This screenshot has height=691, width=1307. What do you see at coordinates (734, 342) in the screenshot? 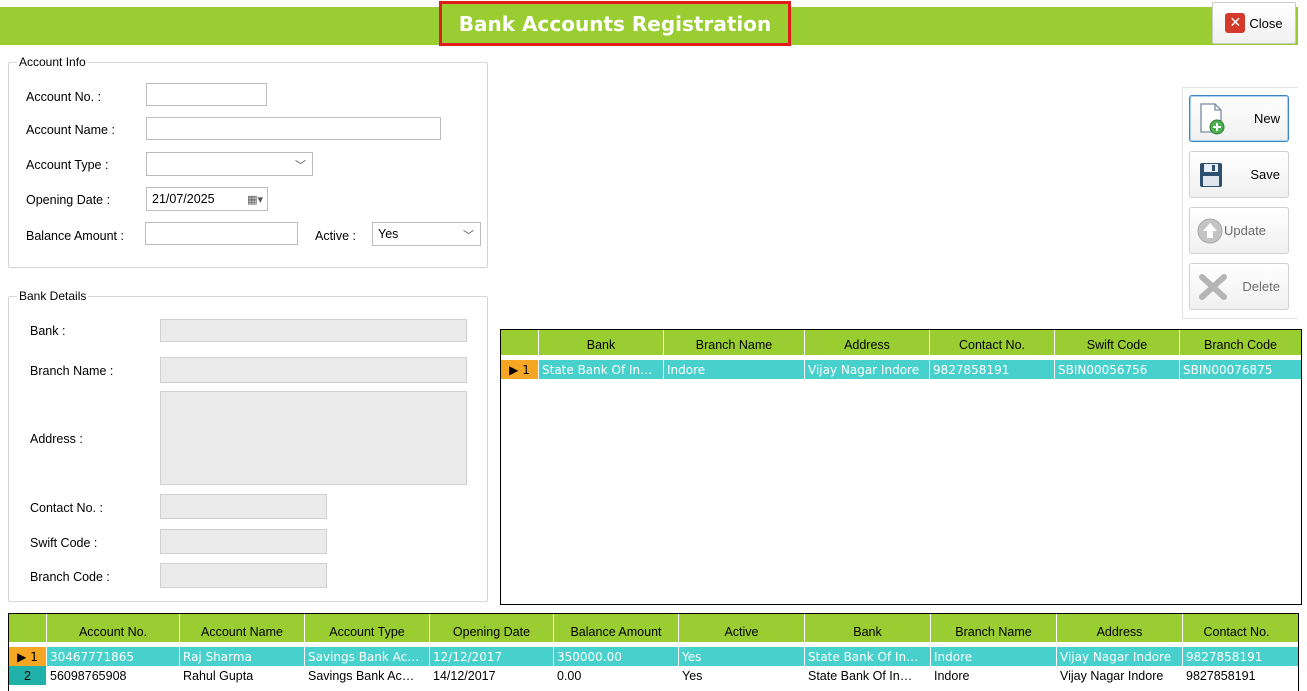
I see `bank-grid-col-header: Branch Name` at bounding box center [734, 342].